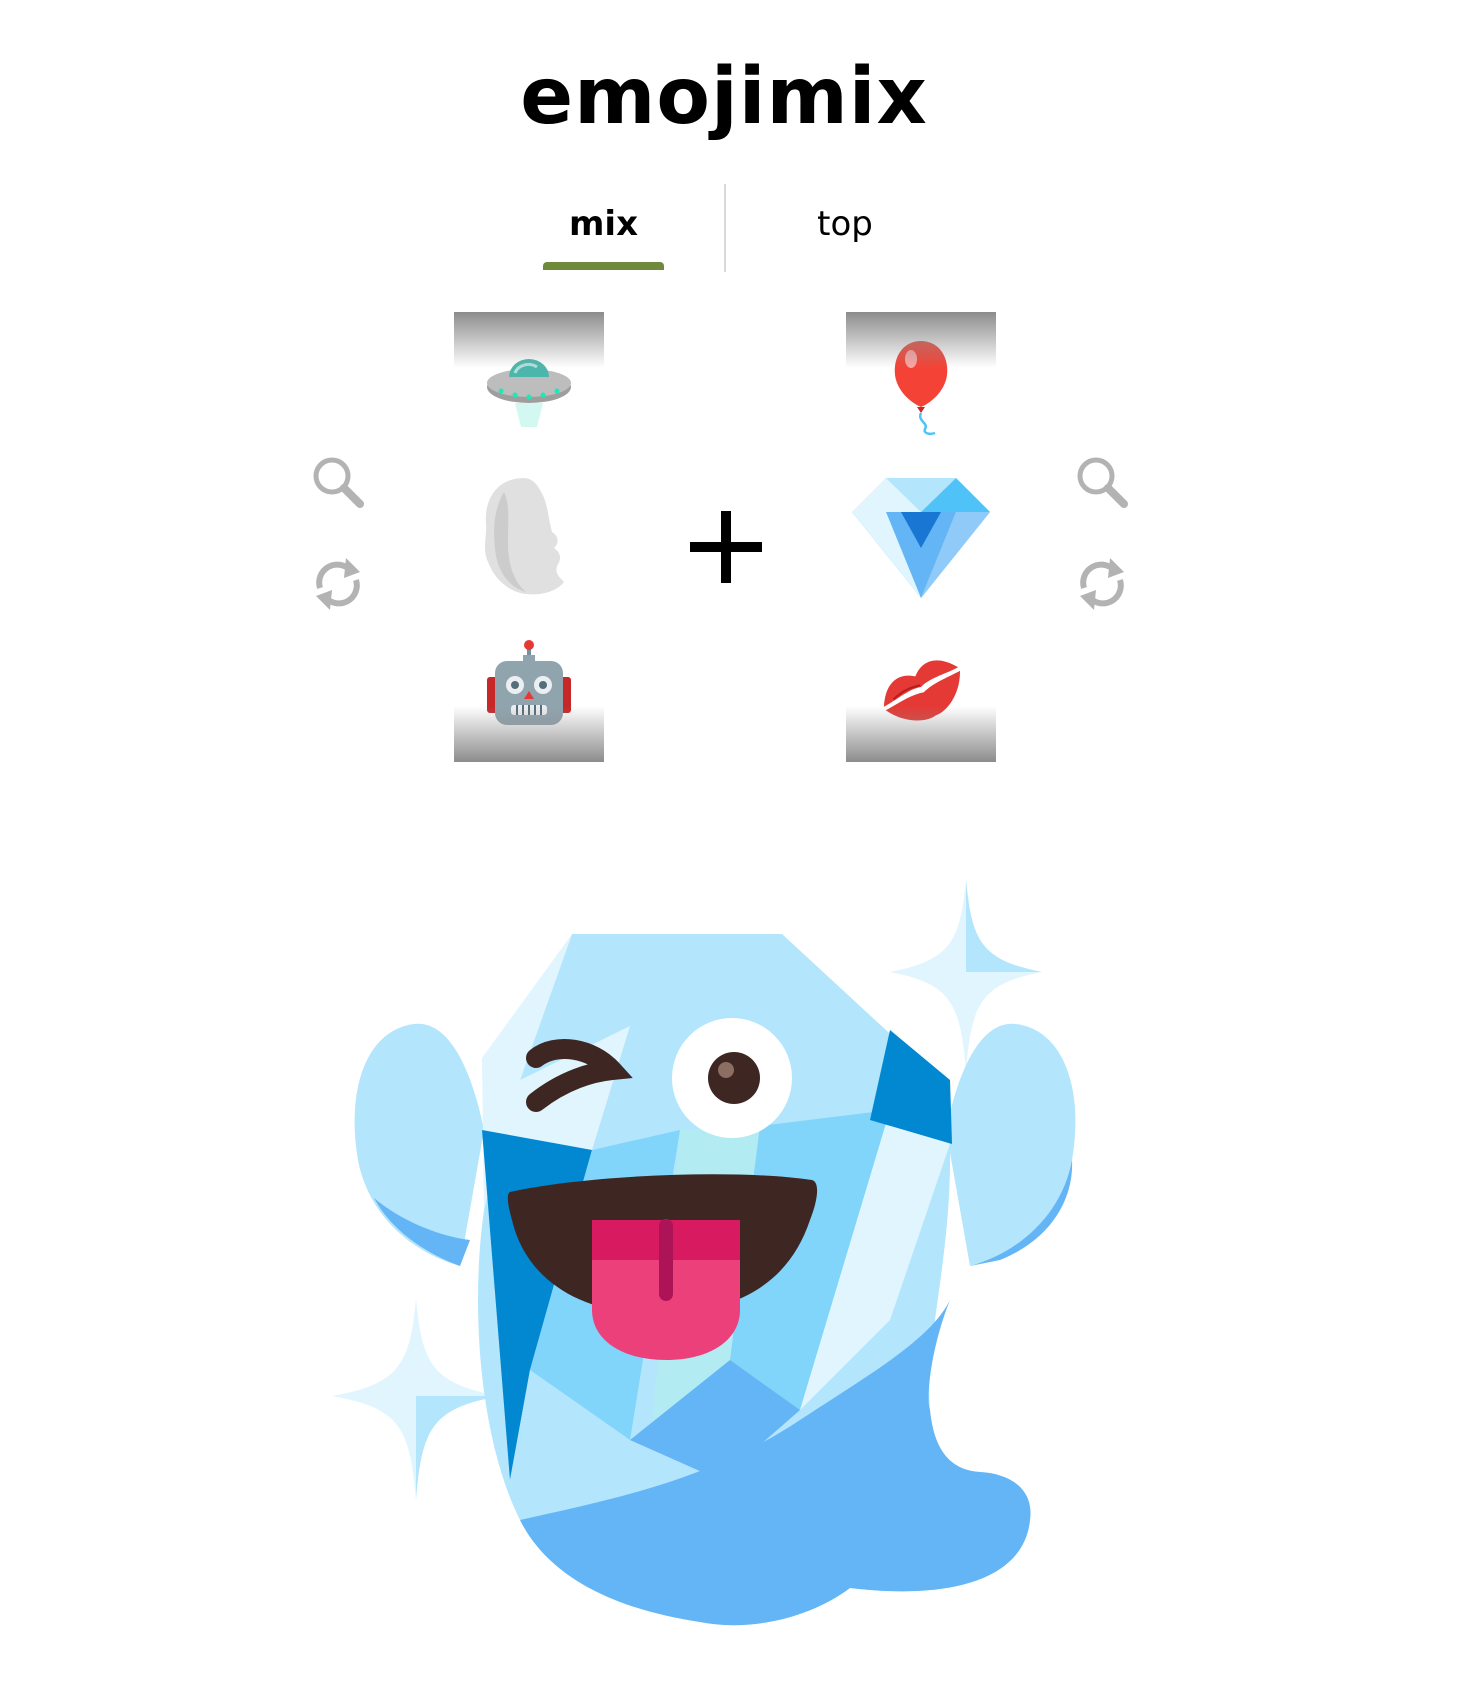  I want to click on app-title: emojimix, so click(724, 97).